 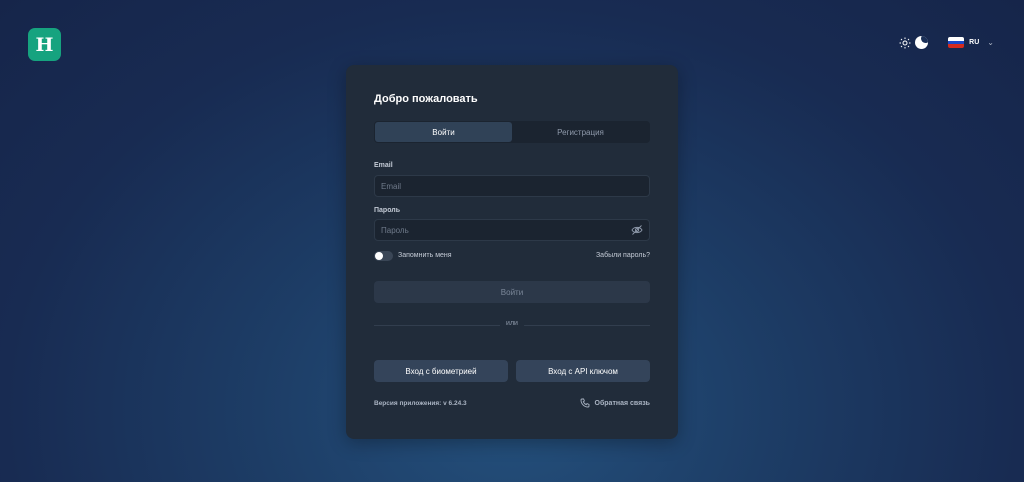 What do you see at coordinates (383, 256) in the screenshot?
I see `remember-me-toggle` at bounding box center [383, 256].